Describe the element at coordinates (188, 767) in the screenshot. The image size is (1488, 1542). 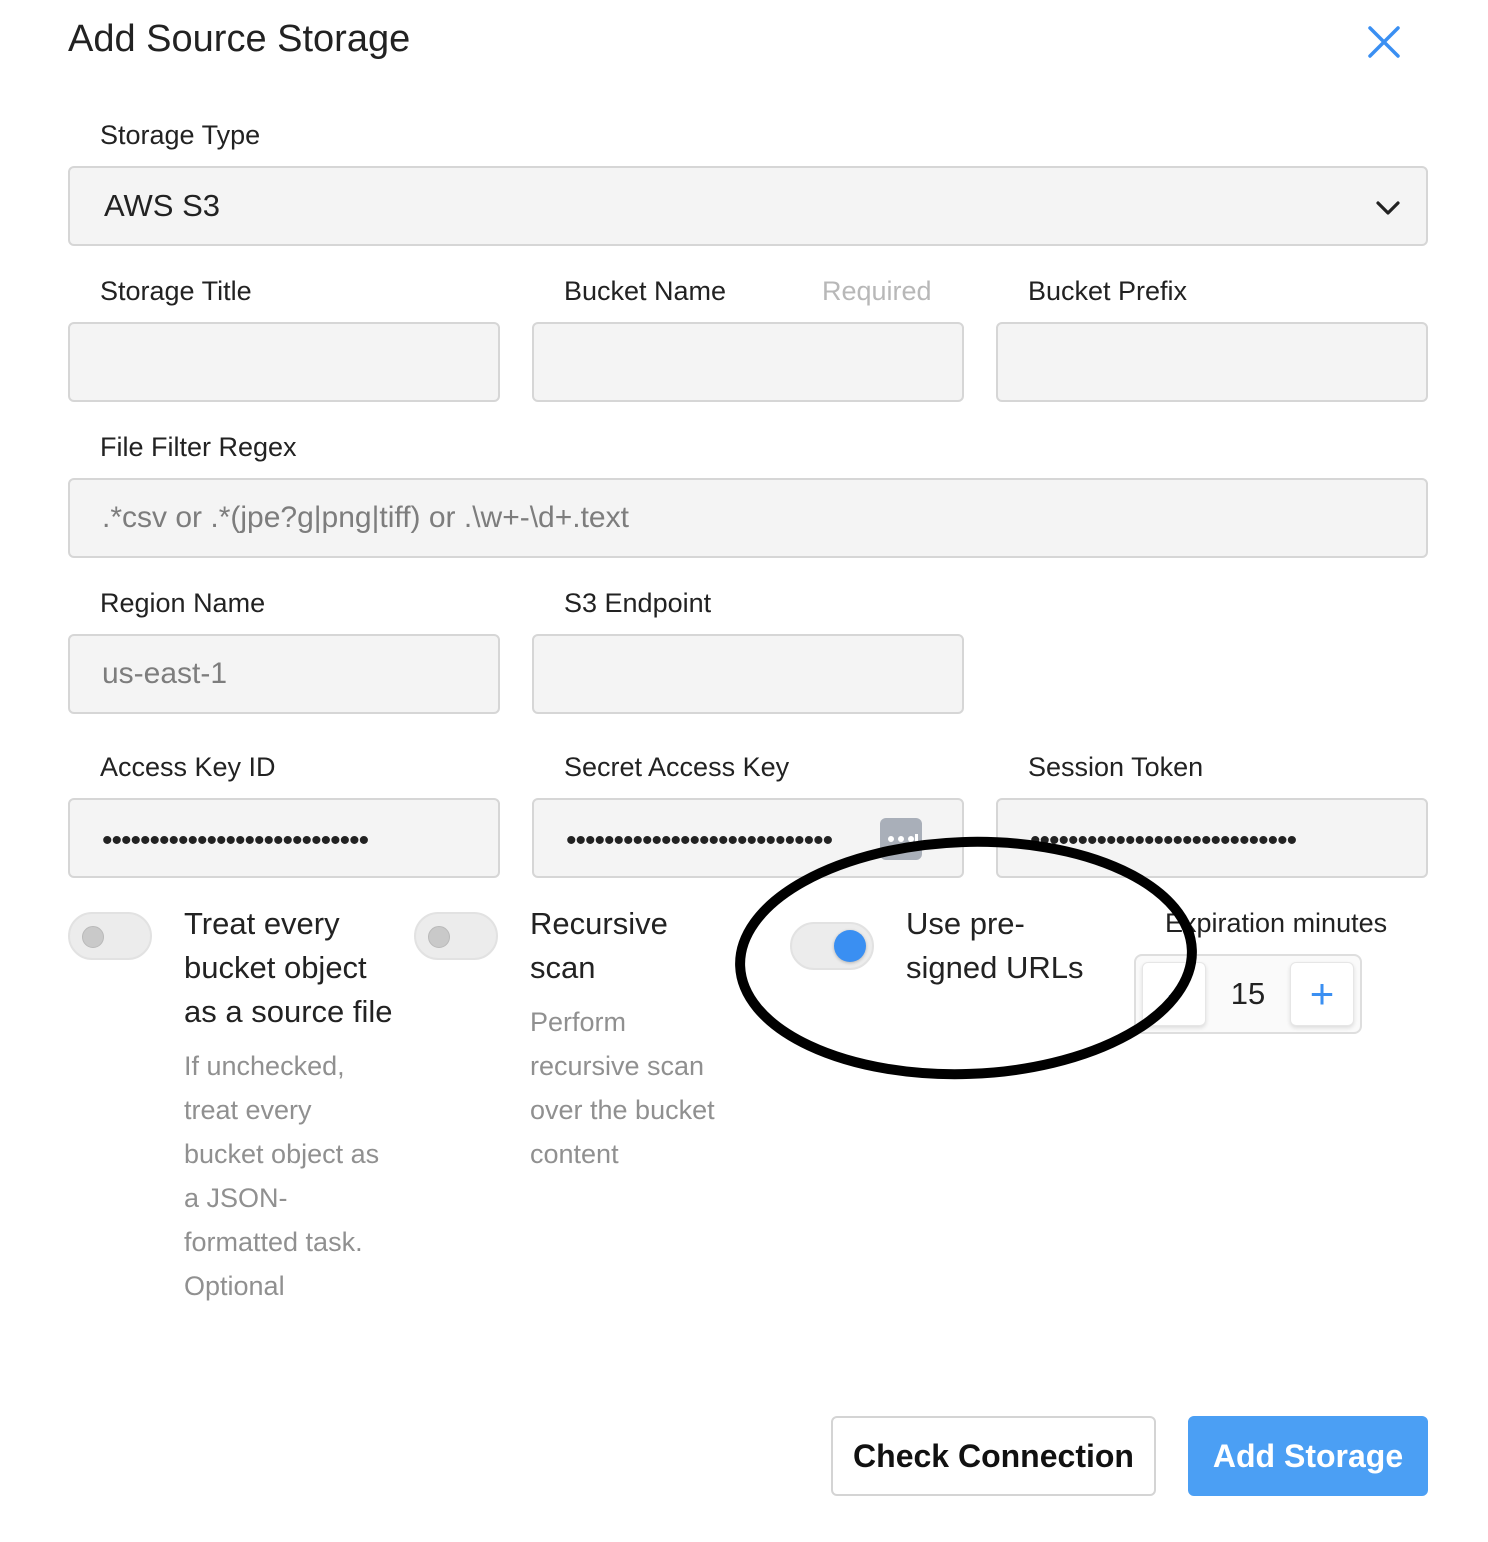
I see `access-key-label: Access Key ID` at that location.